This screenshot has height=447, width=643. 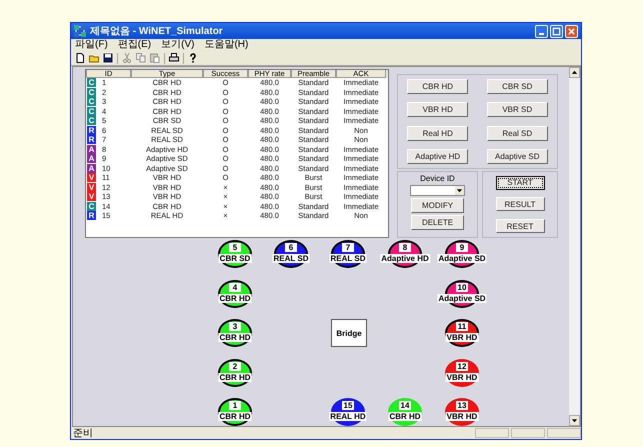 I want to click on node-label: Adaptive HD, so click(x=405, y=258).